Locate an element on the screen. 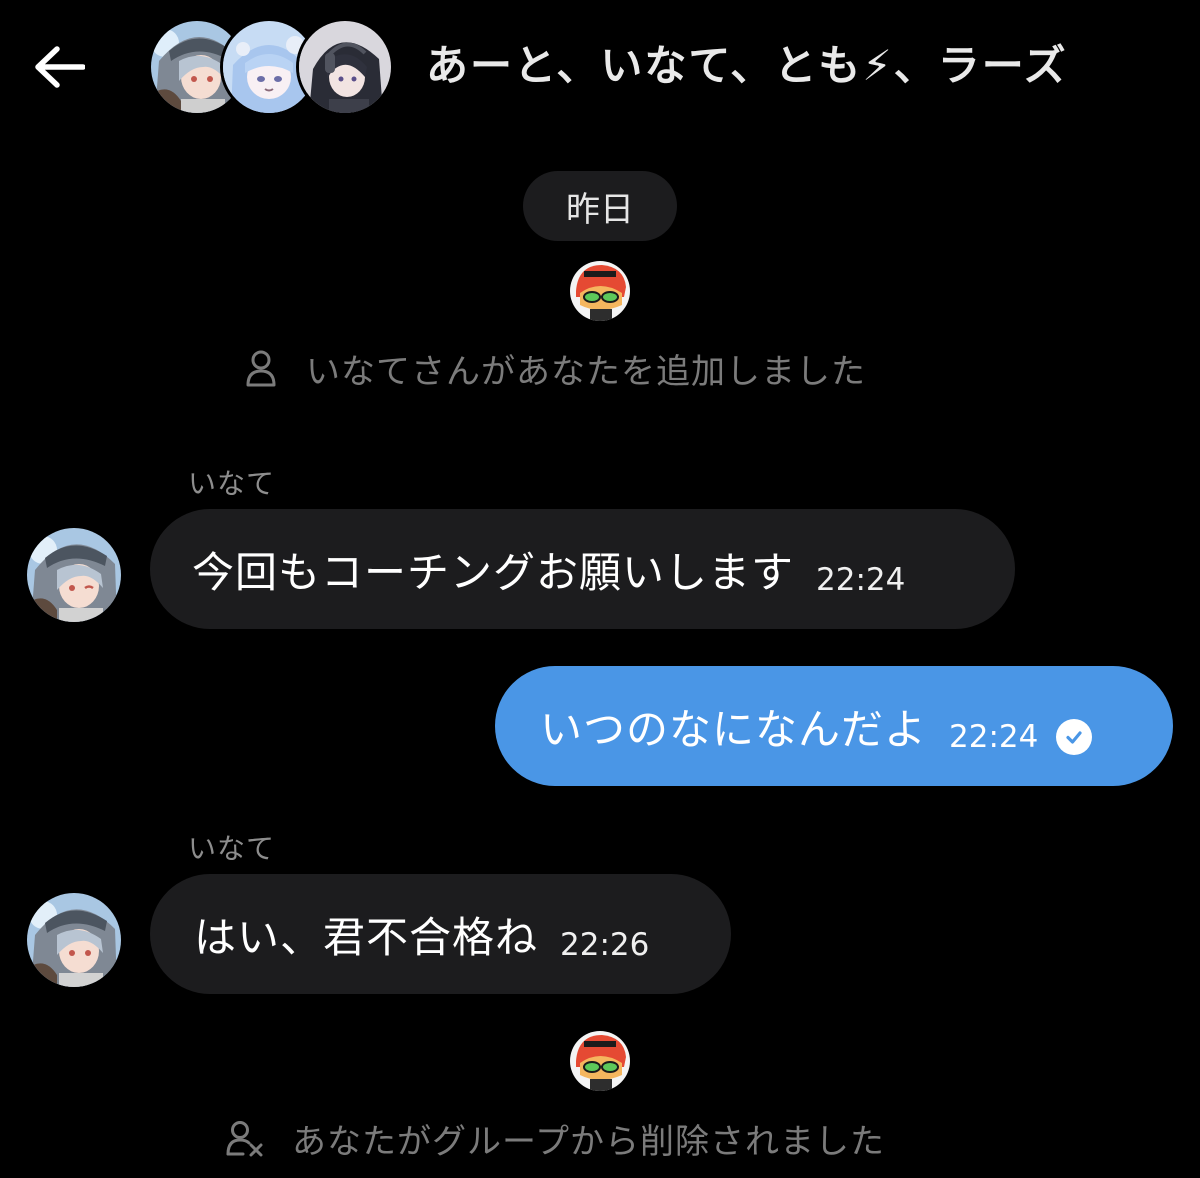 The width and height of the screenshot is (1200, 1178). system-event-text: いなてさんがあなたを追加しました is located at coordinates (586, 371).